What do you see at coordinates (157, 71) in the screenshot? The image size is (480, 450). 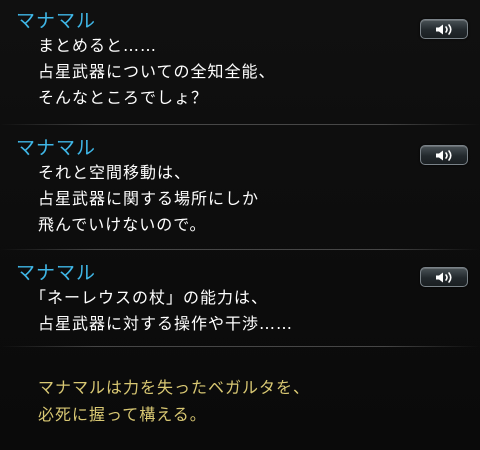 I see `dialogue-line: 占星武器についての全知全能、` at bounding box center [157, 71].